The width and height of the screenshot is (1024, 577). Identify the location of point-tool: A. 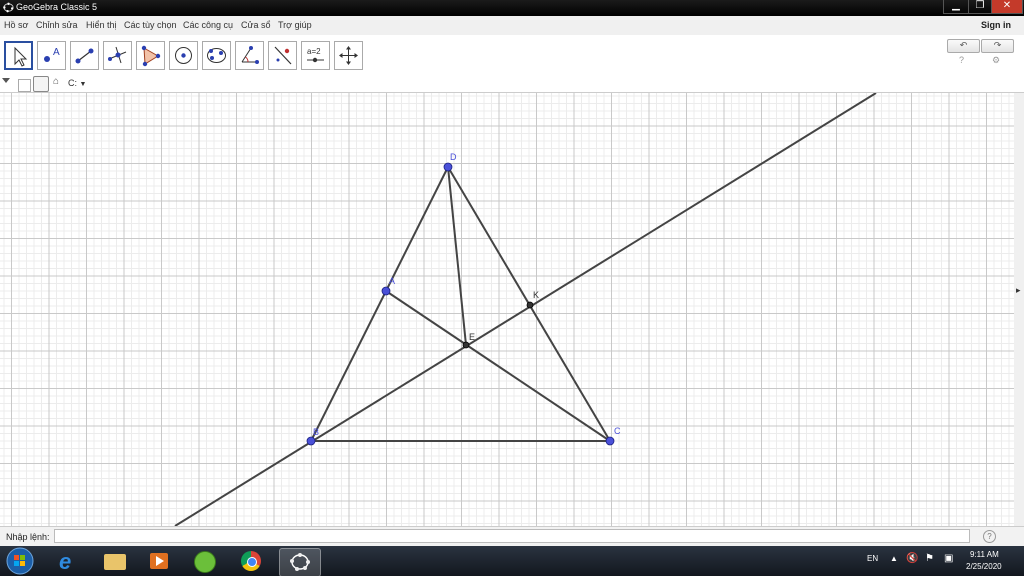
(51, 55).